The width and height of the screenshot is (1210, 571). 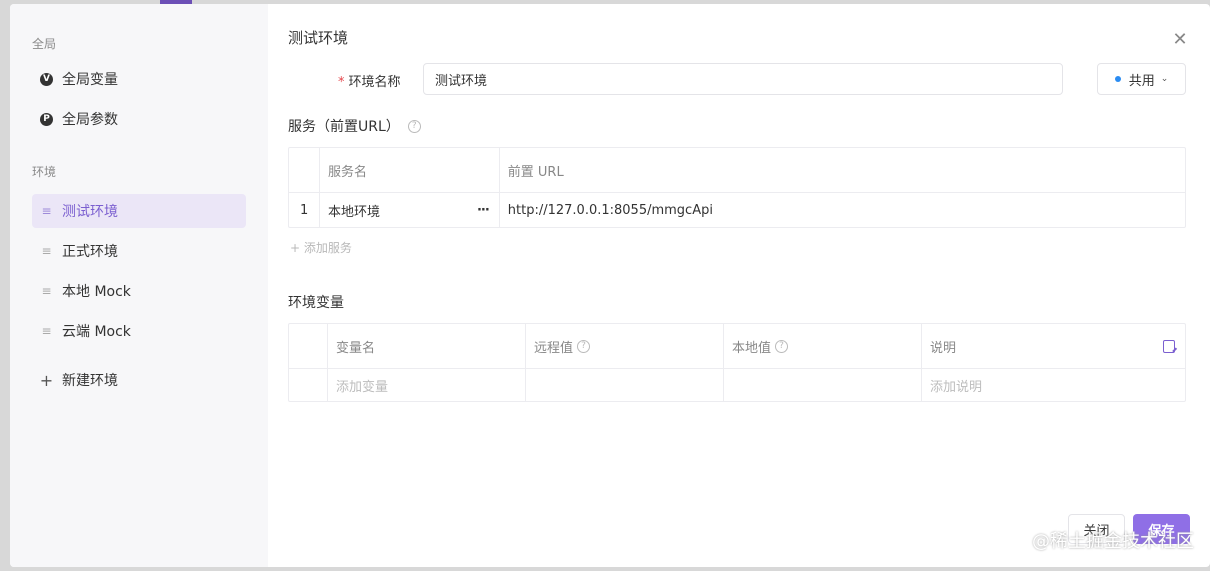 What do you see at coordinates (737, 170) in the screenshot?
I see `table-header-row: 服务名 前置 URL` at bounding box center [737, 170].